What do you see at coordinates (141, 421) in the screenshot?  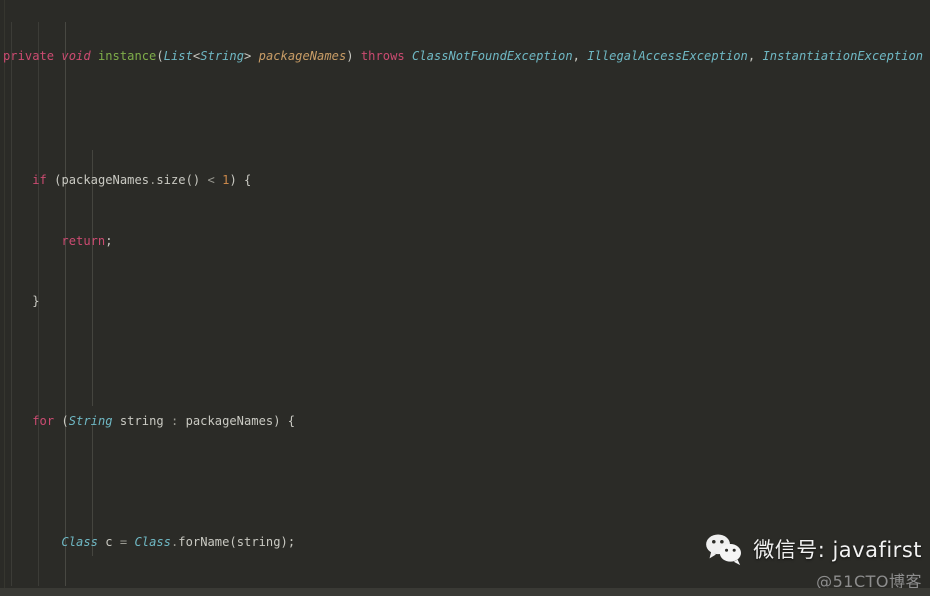 I see `var-string: string` at bounding box center [141, 421].